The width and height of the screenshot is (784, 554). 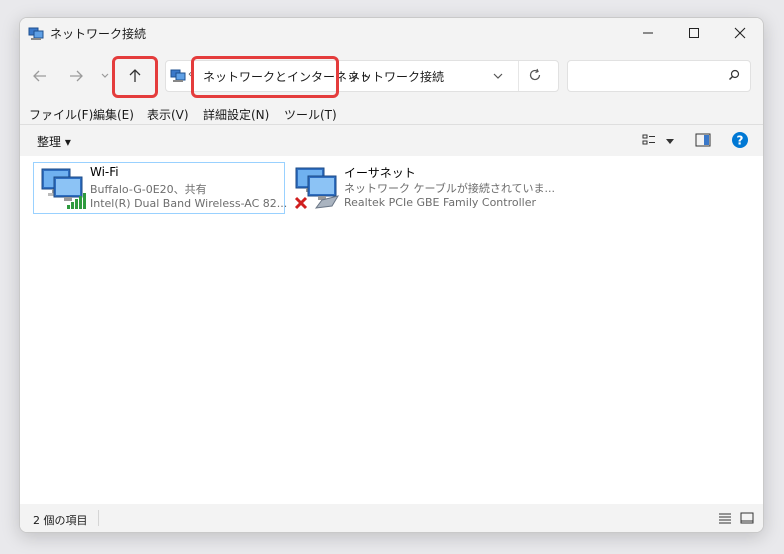 What do you see at coordinates (98, 34) in the screenshot?
I see `window-title: ネットワーク接続` at bounding box center [98, 34].